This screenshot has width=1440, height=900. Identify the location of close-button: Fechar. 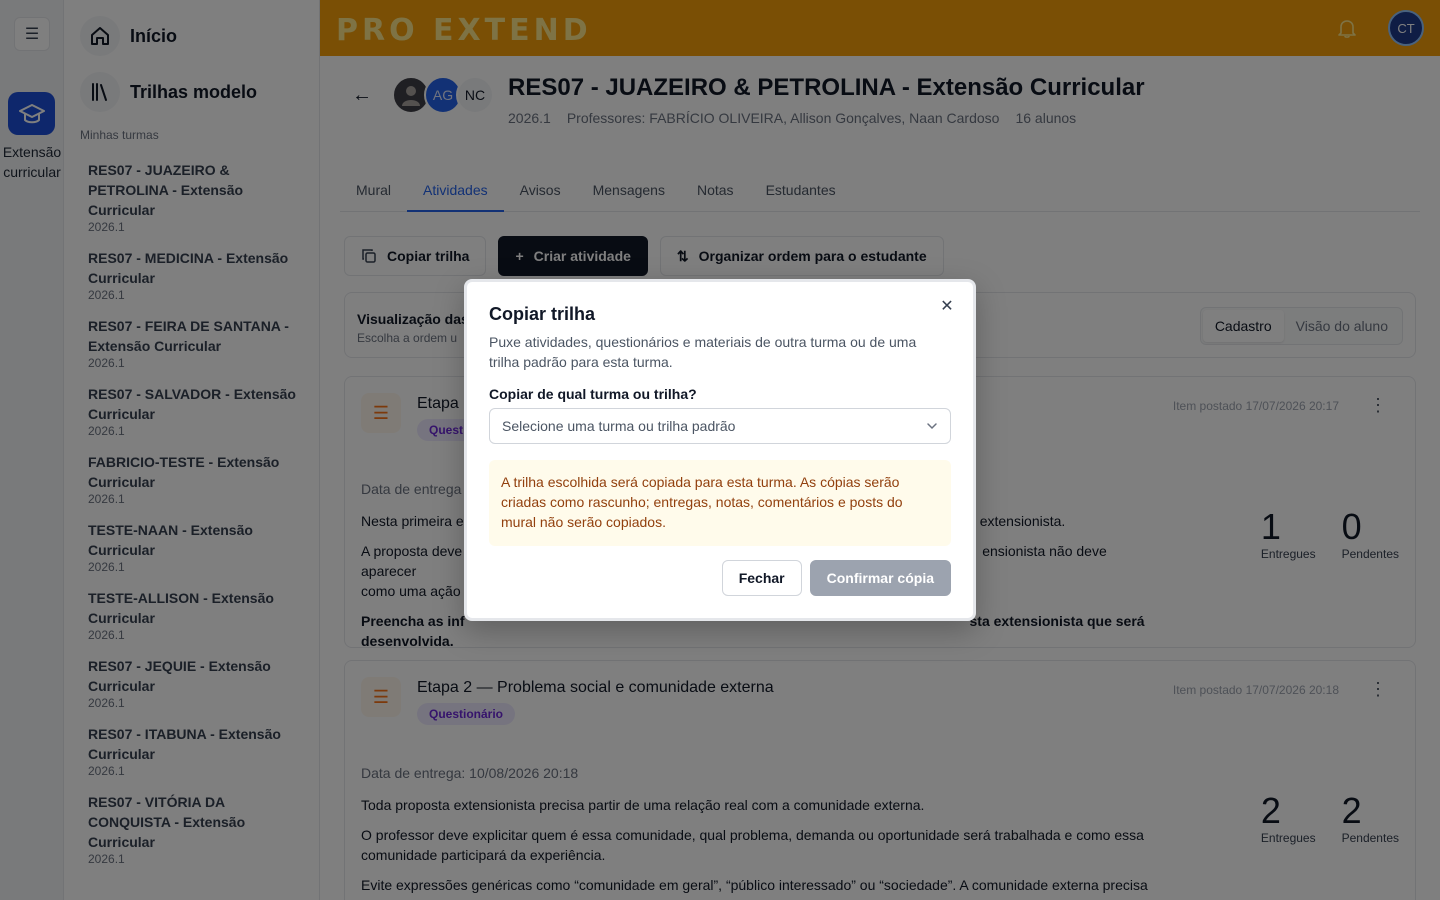
(761, 578).